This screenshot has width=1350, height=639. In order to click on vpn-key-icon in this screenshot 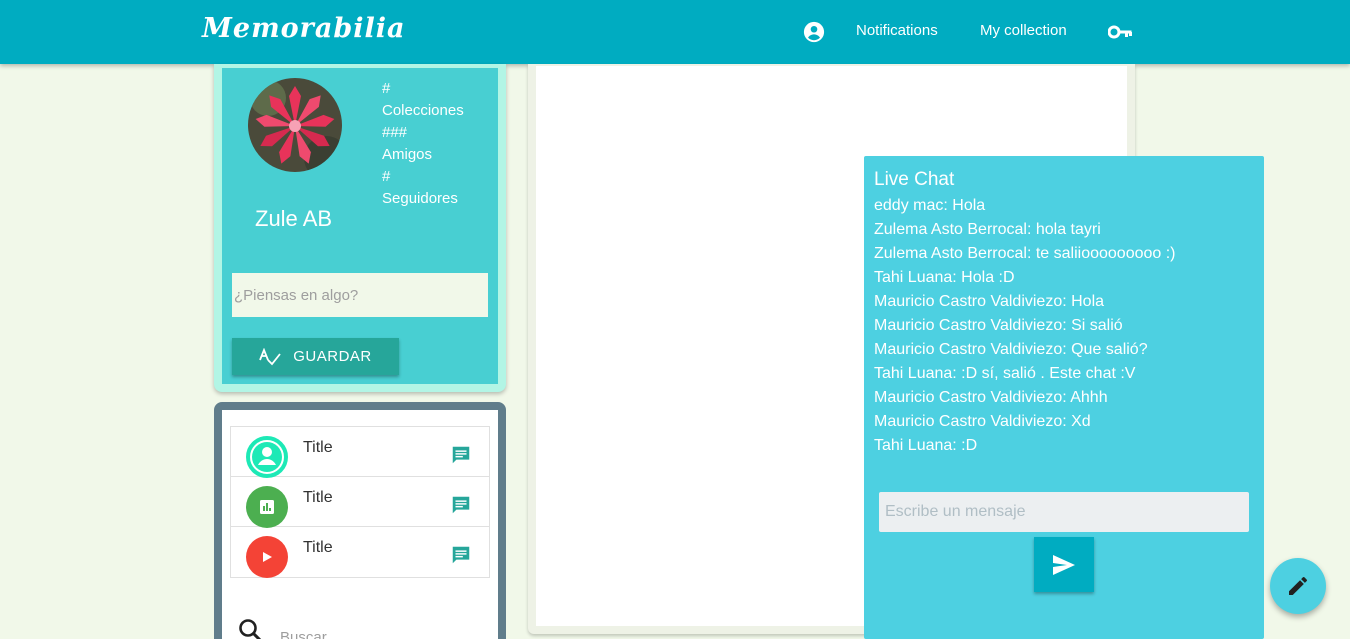, I will do `click(1120, 32)`.